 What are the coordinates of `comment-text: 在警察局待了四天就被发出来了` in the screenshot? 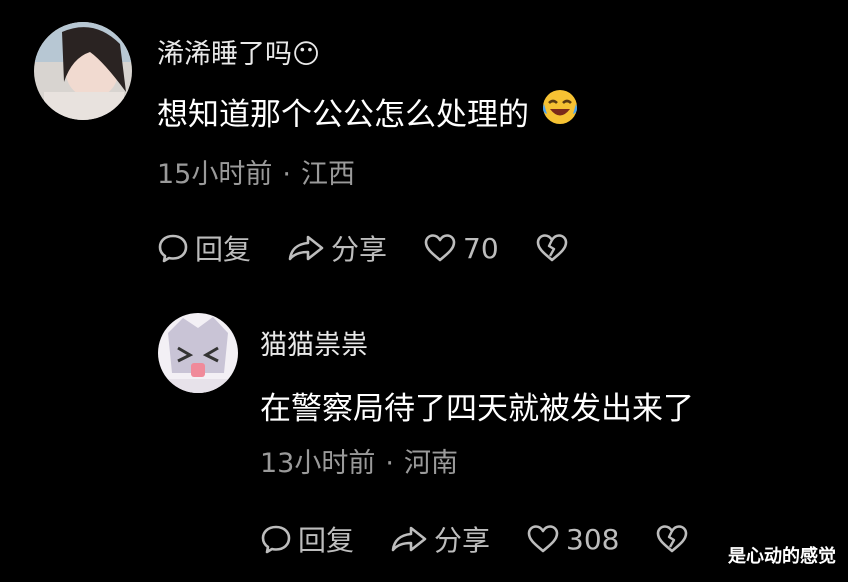 It's located at (477, 405).